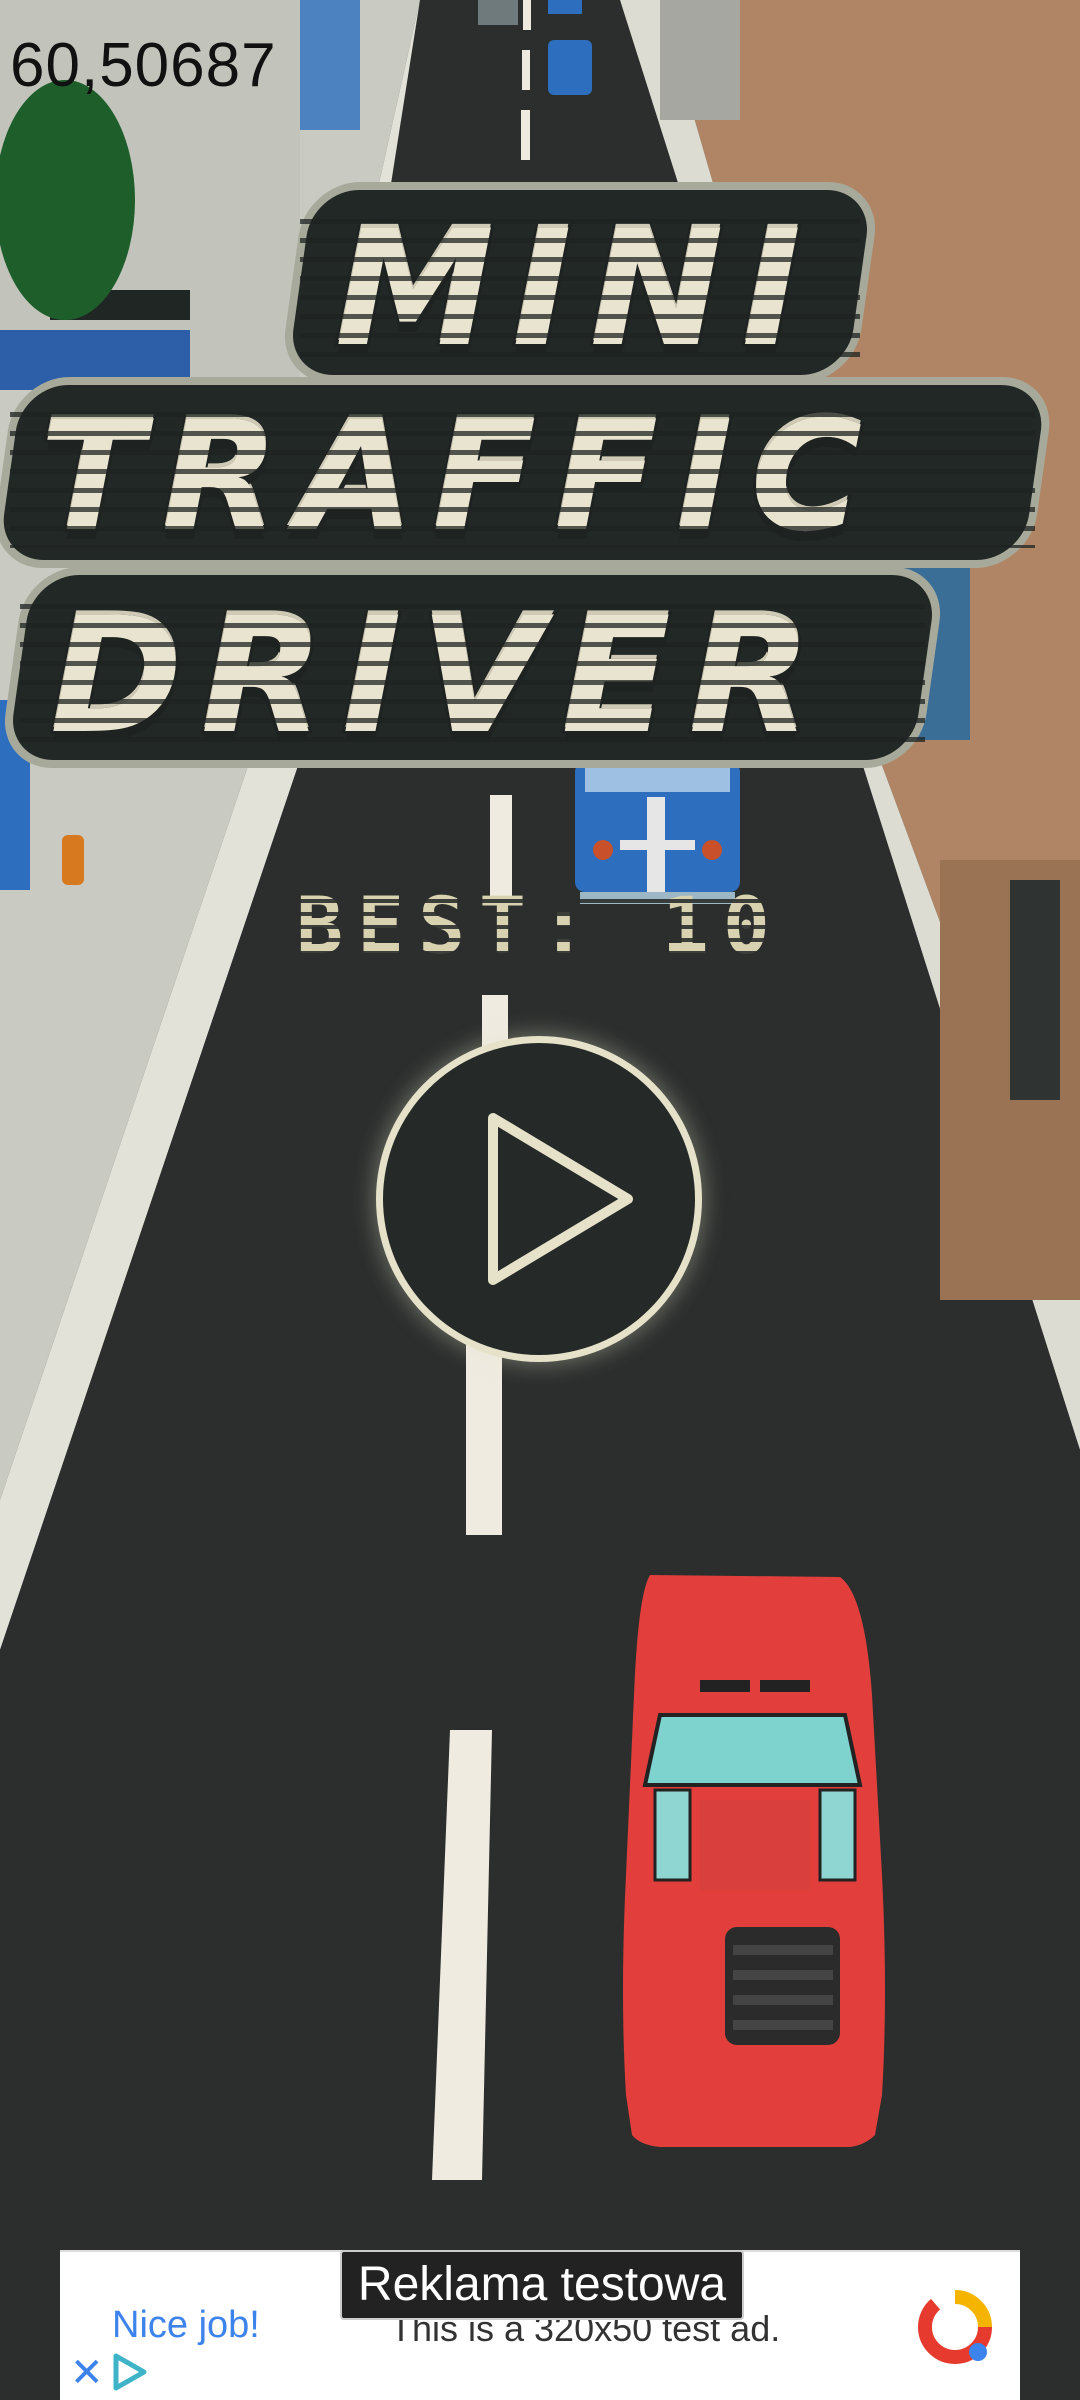  Describe the element at coordinates (130, 2372) in the screenshot. I see `adchoices-icon` at that location.